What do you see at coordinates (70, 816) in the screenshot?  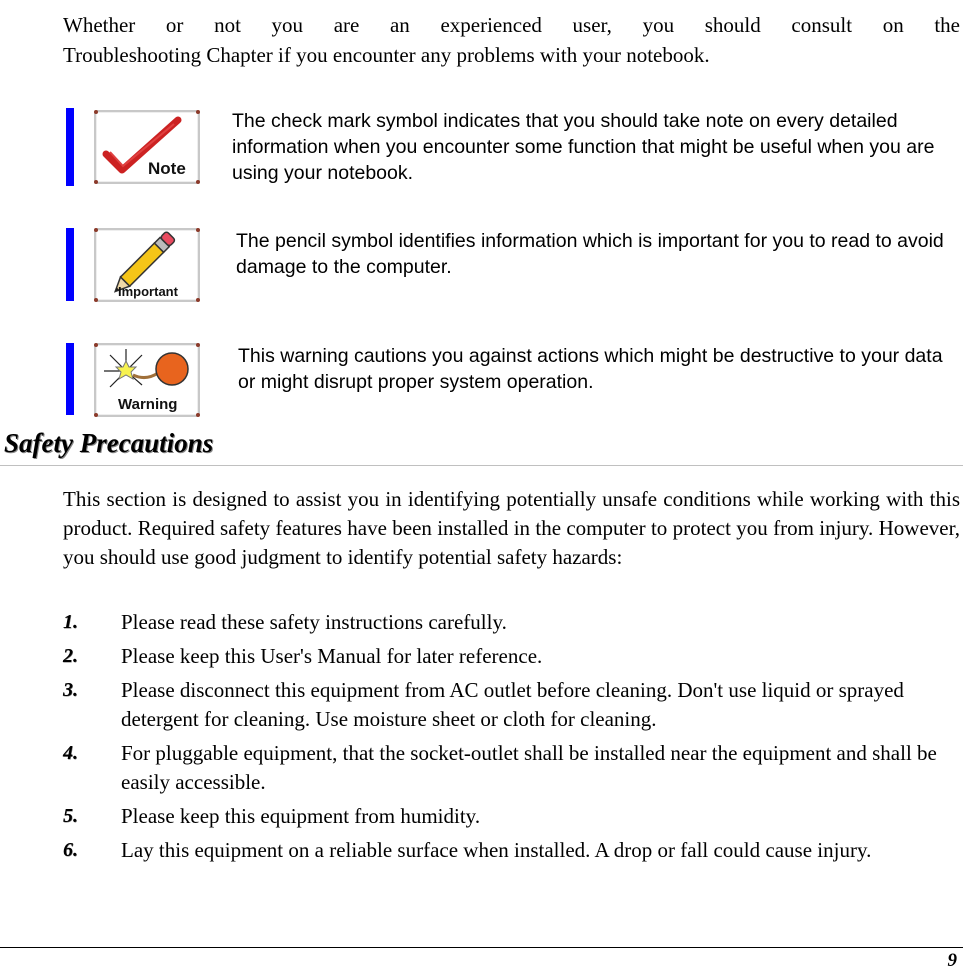 I see `list-item-number: 5.` at bounding box center [70, 816].